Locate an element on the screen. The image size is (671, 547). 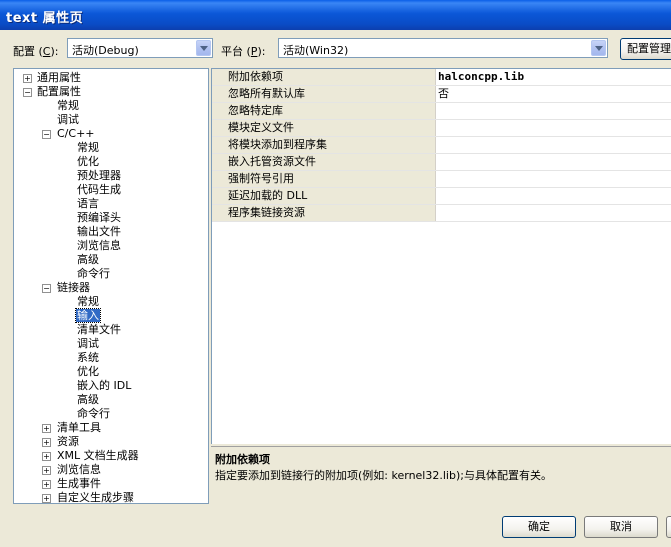
window-title: text 属性页 is located at coordinates (45, 18).